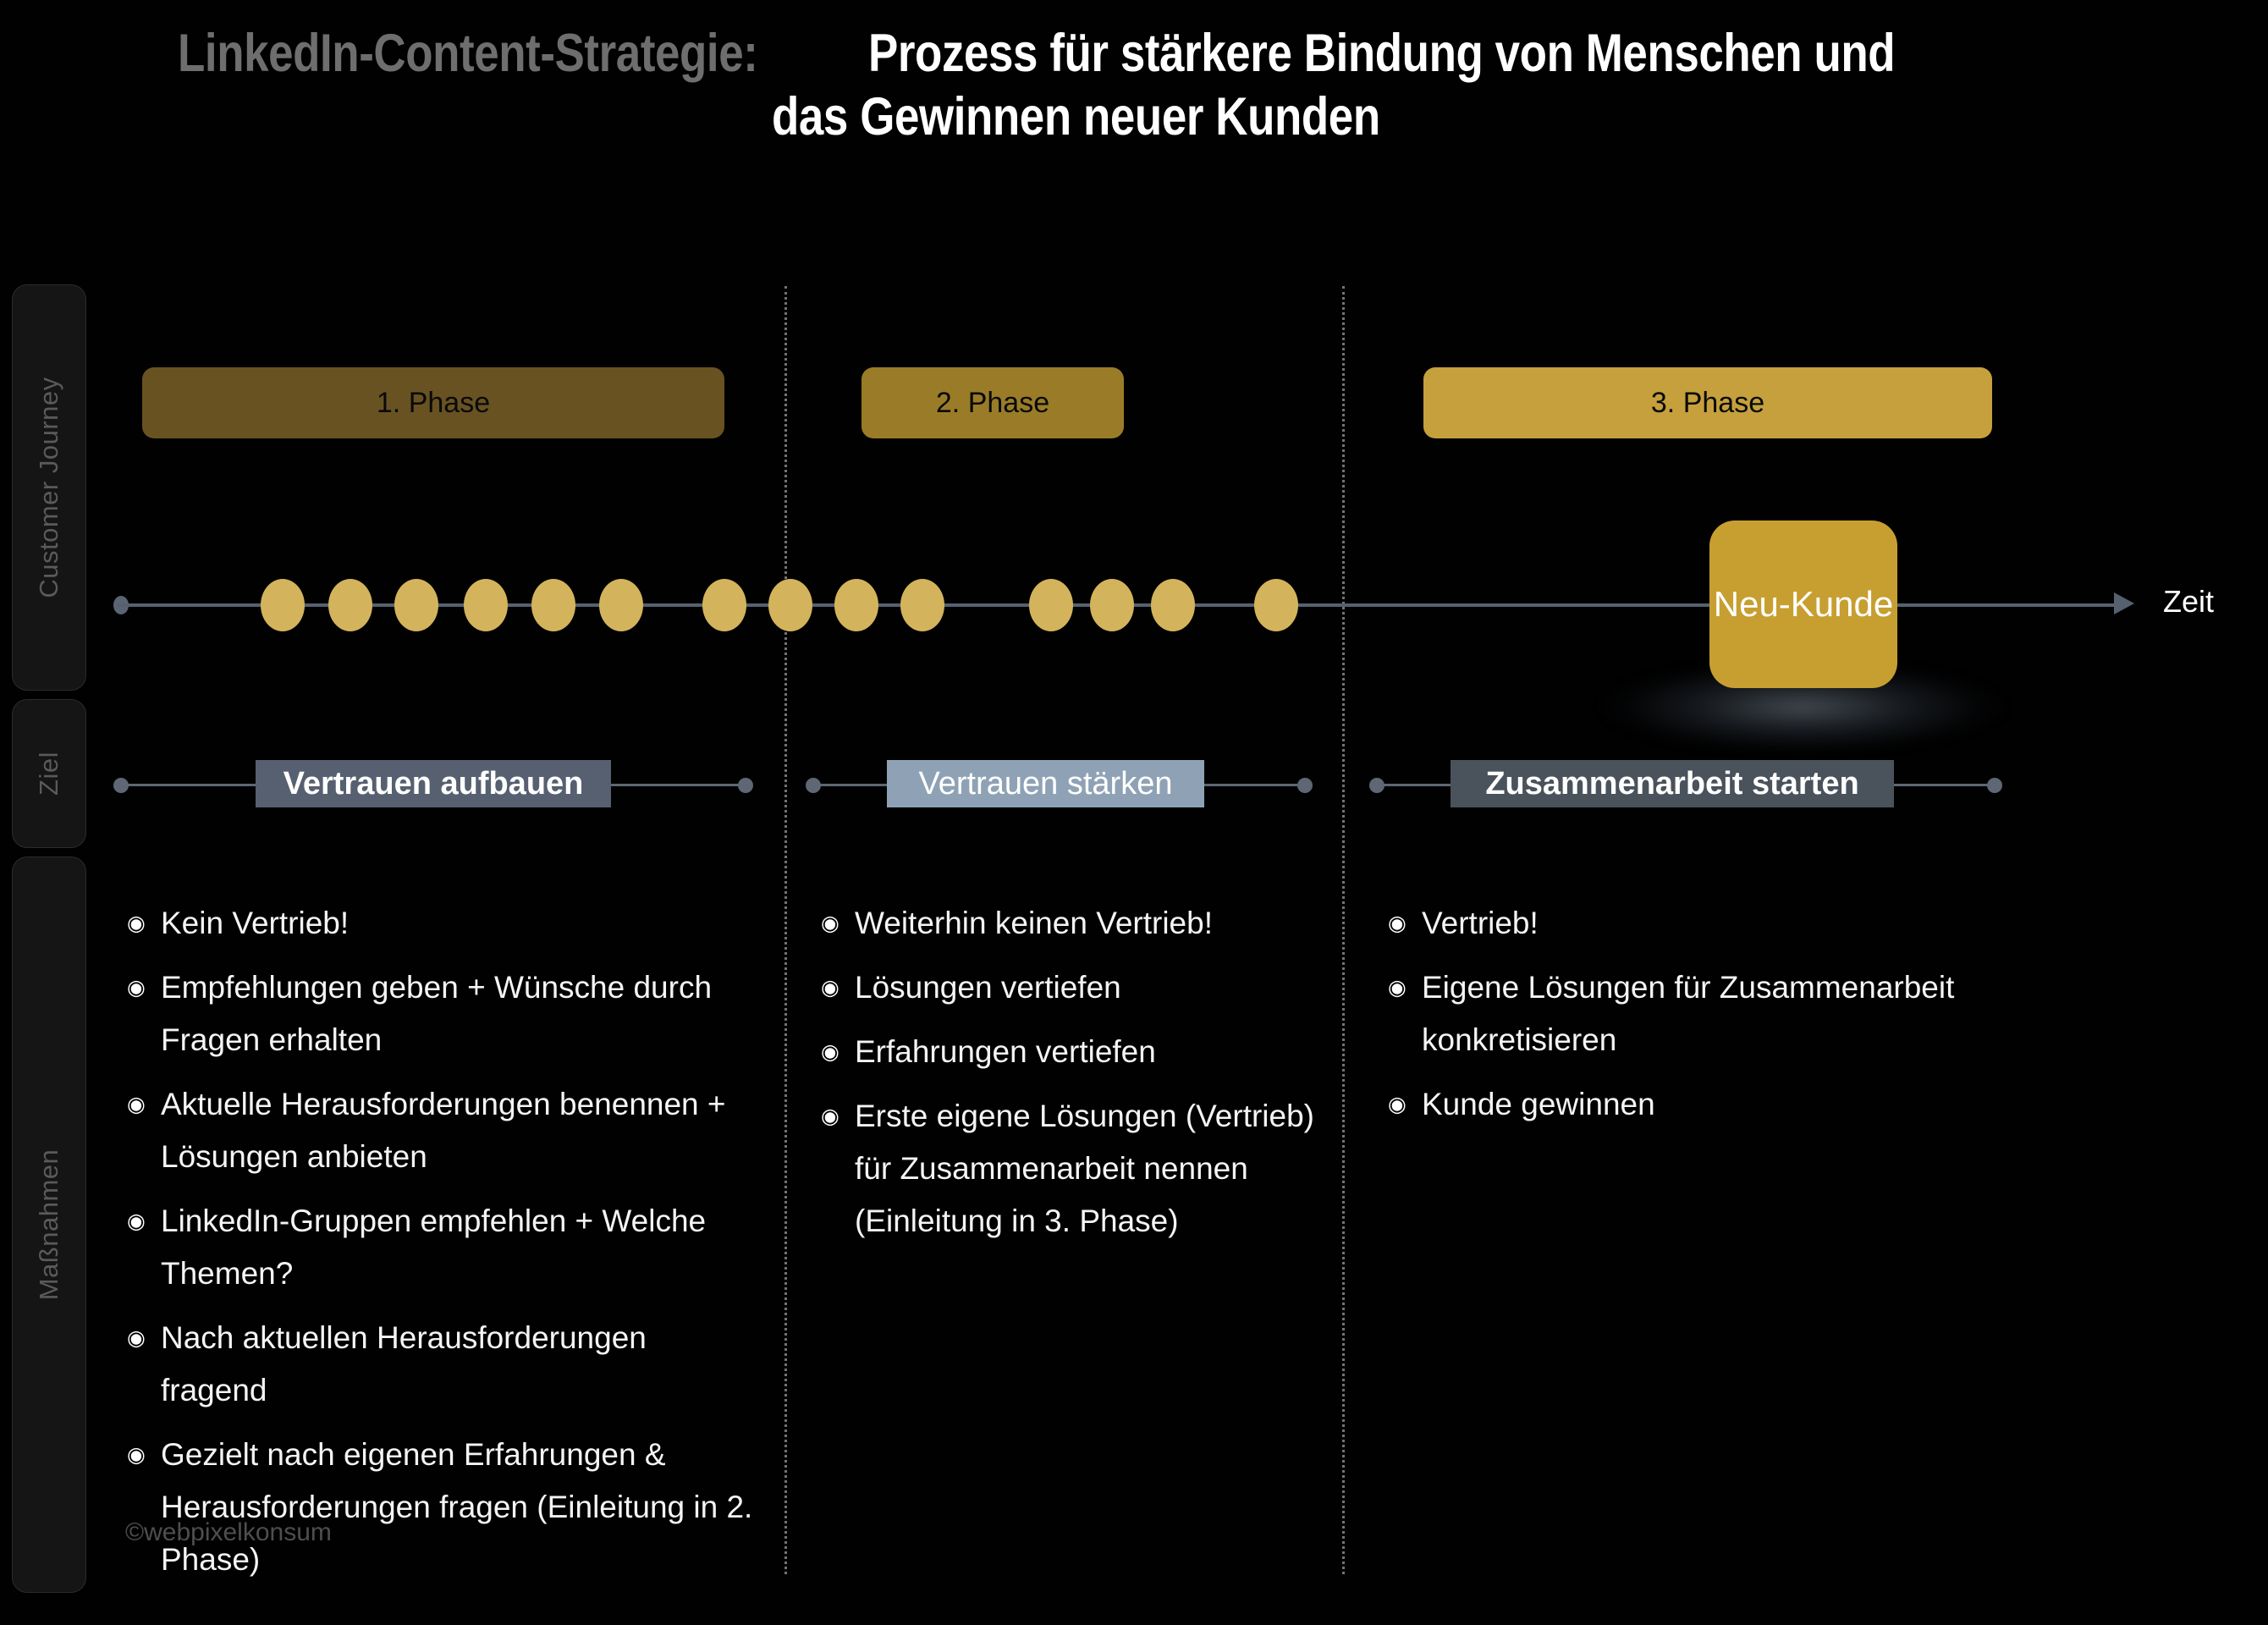 The height and width of the screenshot is (1625, 2268). I want to click on timeline-arrow-icon, so click(2124, 603).